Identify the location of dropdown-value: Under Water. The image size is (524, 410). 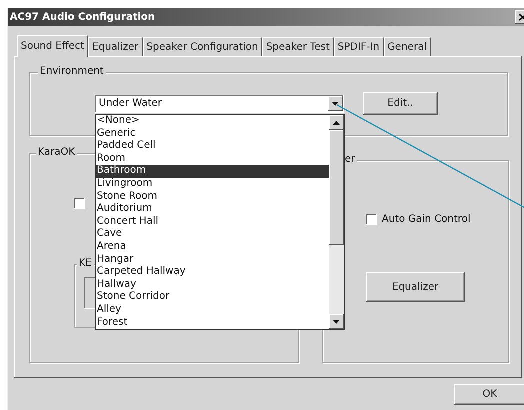
(131, 103).